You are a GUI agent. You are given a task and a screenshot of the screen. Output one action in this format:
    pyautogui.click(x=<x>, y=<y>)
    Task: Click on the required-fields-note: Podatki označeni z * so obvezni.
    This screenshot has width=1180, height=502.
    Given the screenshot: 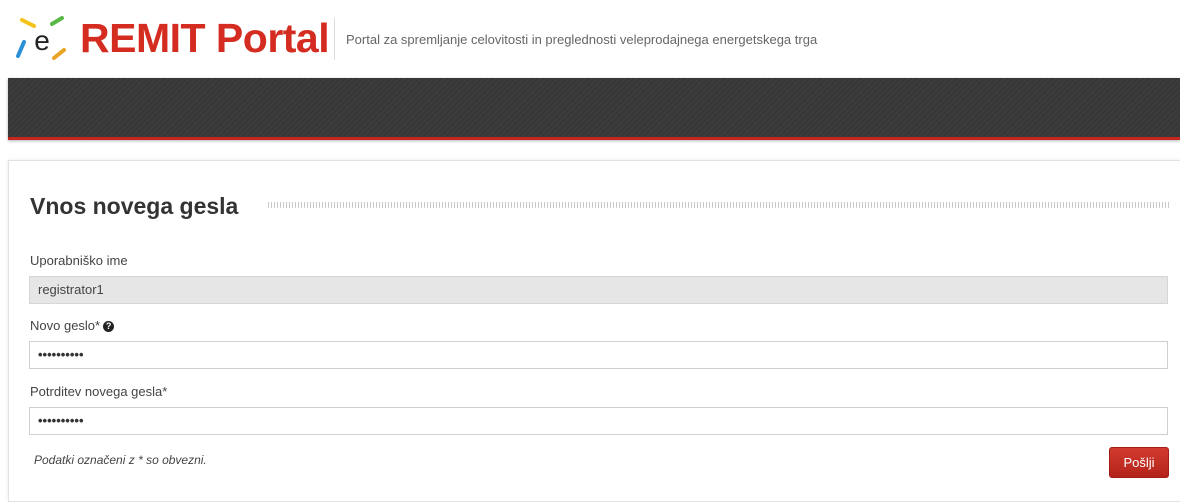 What is the action you would take?
    pyautogui.click(x=120, y=460)
    